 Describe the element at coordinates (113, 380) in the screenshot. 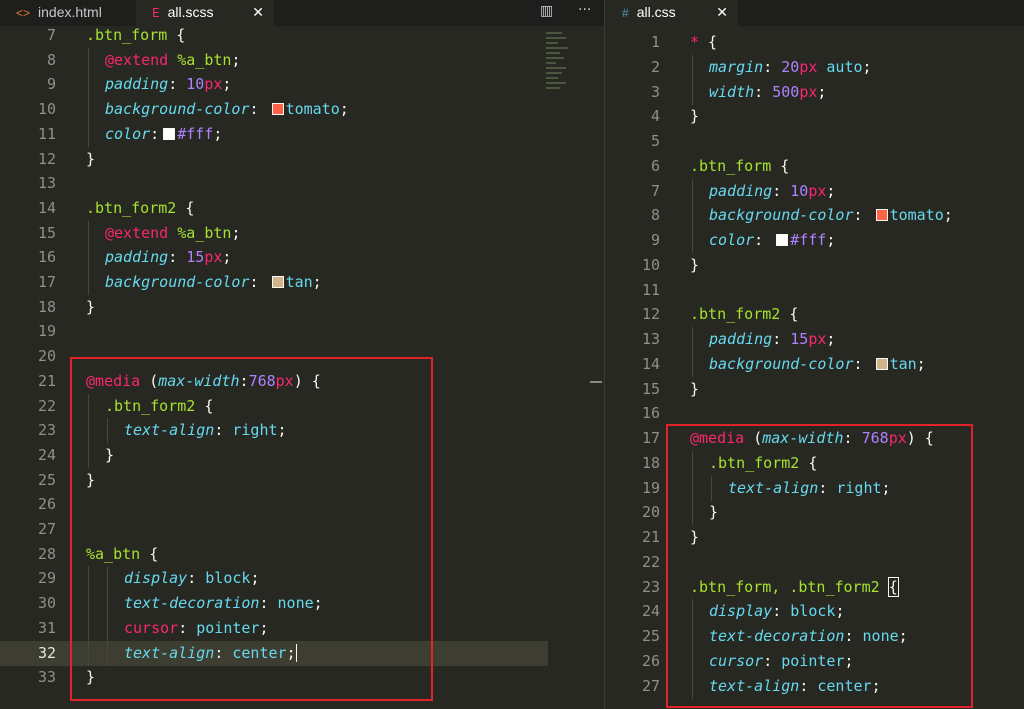

I see `code-token: @media` at that location.